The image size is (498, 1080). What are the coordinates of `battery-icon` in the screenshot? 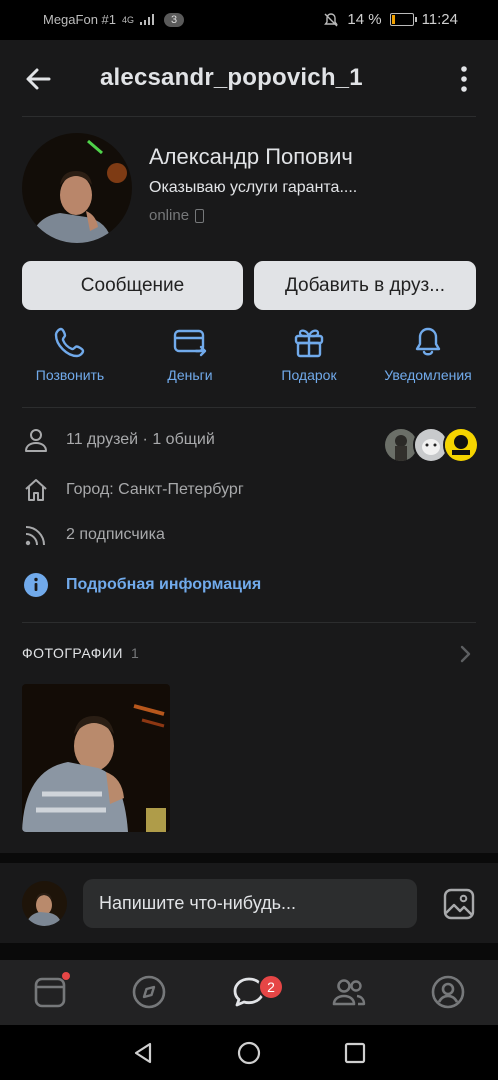 It's located at (403, 19).